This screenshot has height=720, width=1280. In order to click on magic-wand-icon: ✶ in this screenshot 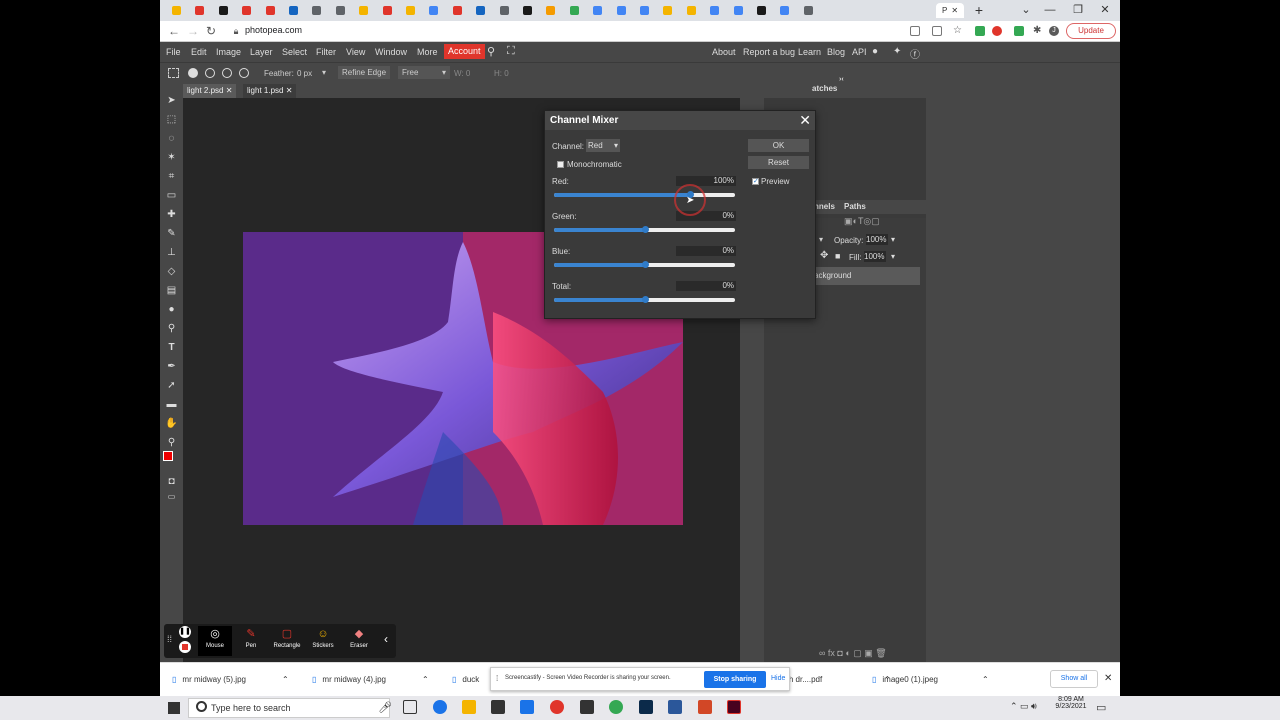, I will do `click(171, 157)`.